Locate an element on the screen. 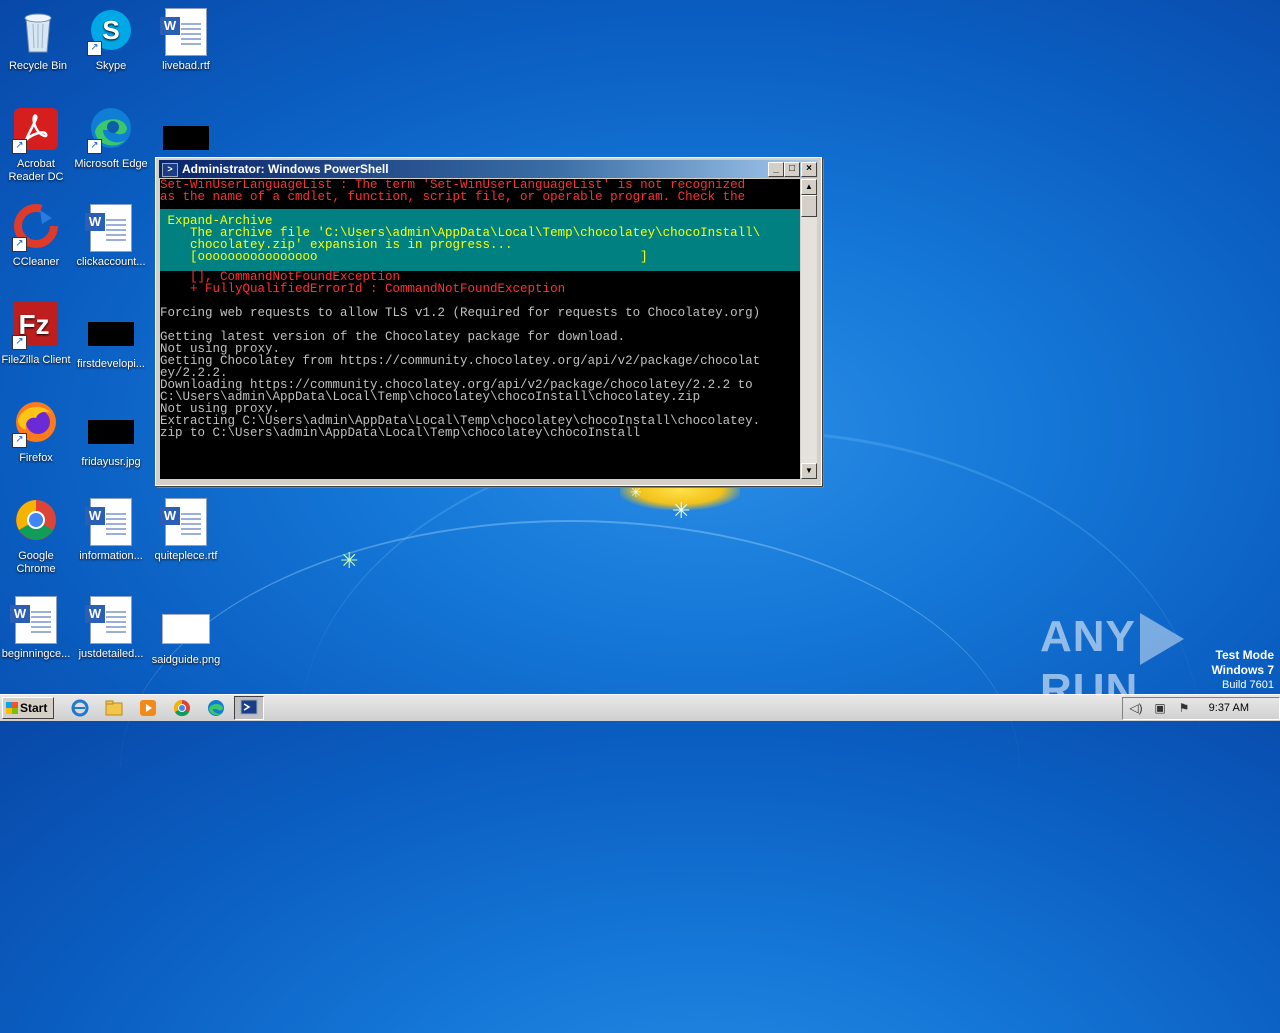  os-name-label: Windows 7 is located at coordinates (1242, 670).